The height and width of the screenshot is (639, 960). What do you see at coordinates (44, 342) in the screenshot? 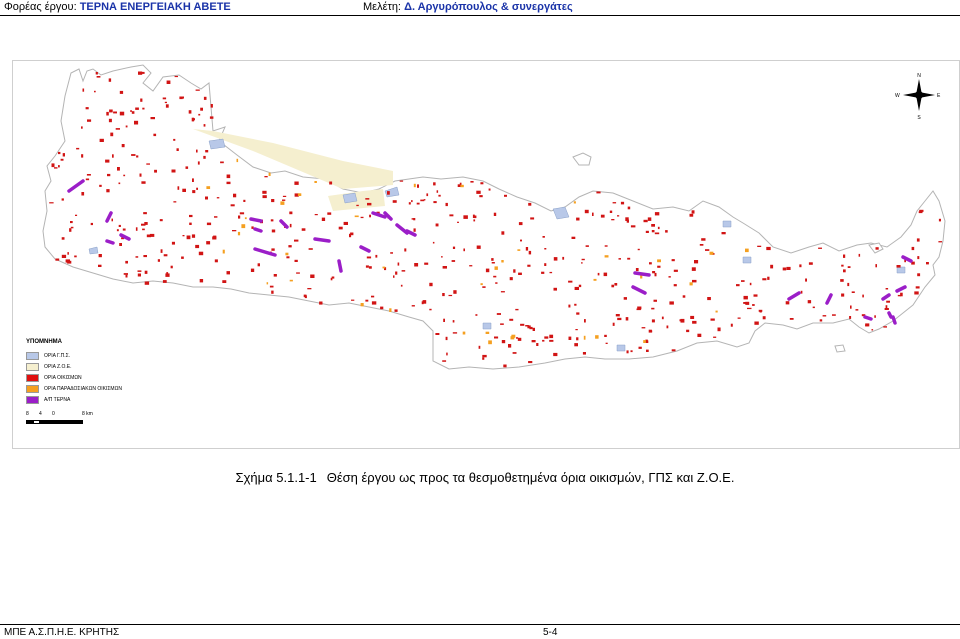
I see `legend-title: ΥΠΟΜΝΗΜΑ` at bounding box center [44, 342].